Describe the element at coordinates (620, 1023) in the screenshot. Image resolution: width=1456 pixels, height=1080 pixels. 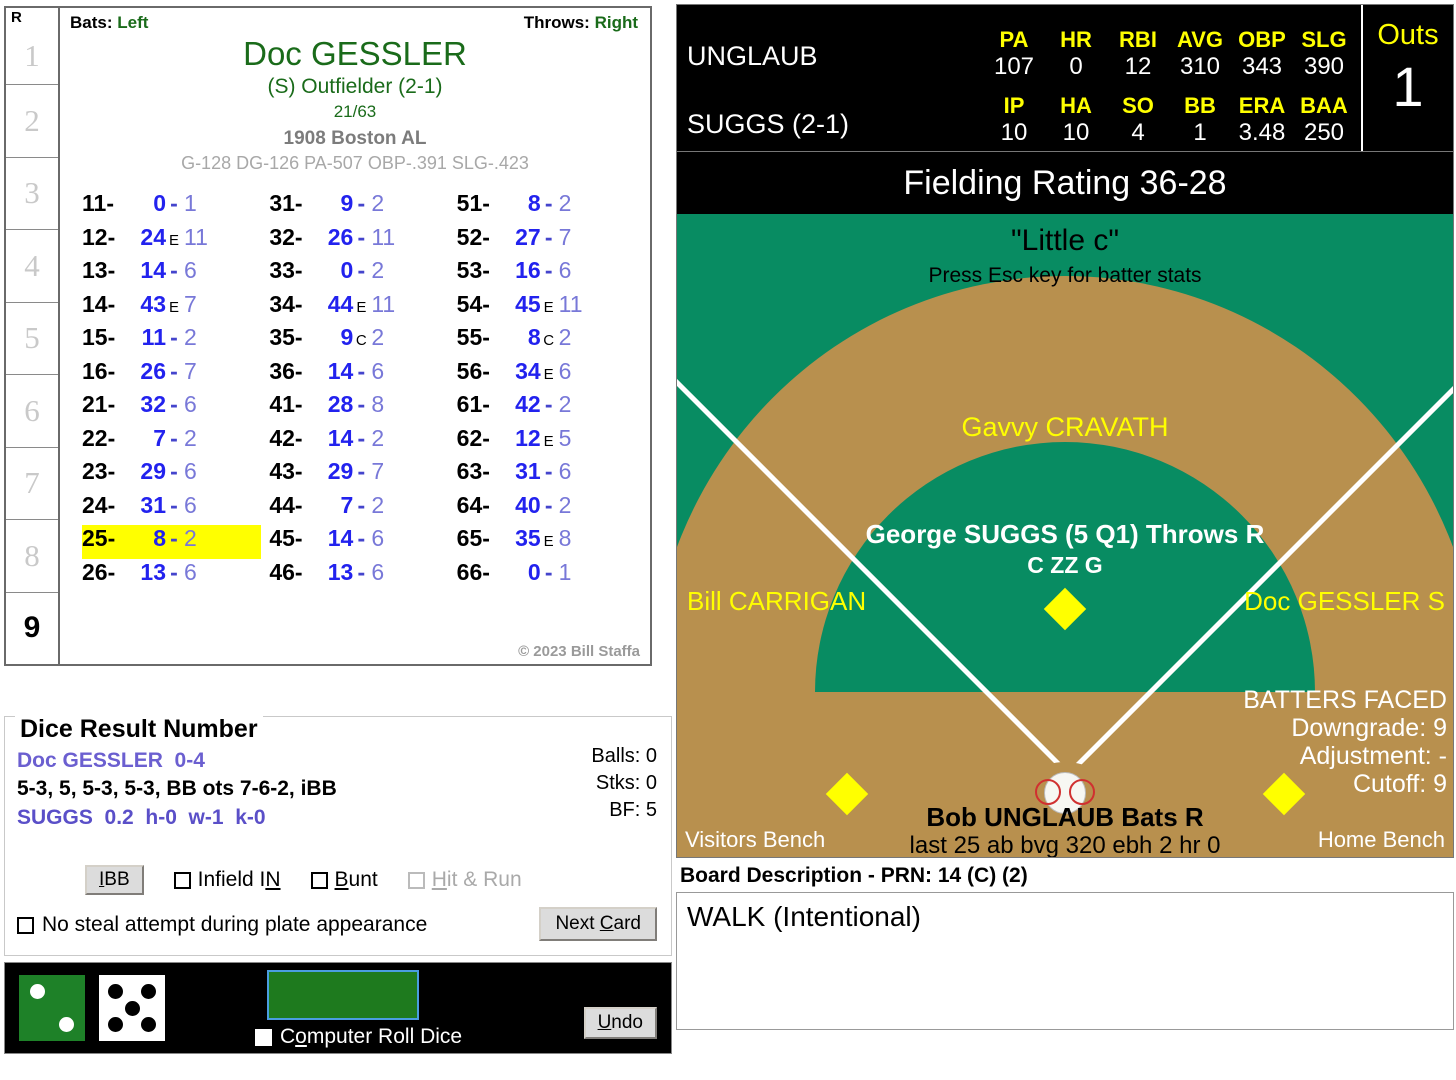
I see `undo-button: Undo` at that location.